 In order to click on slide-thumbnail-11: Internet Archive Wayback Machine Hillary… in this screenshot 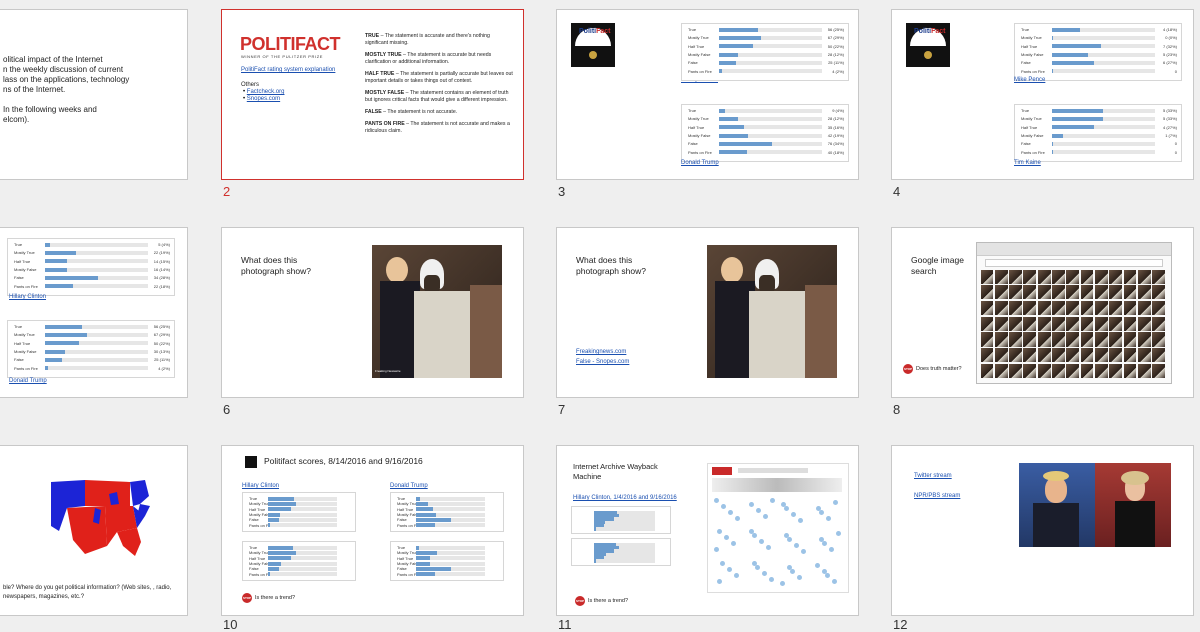, I will do `click(707, 530)`.